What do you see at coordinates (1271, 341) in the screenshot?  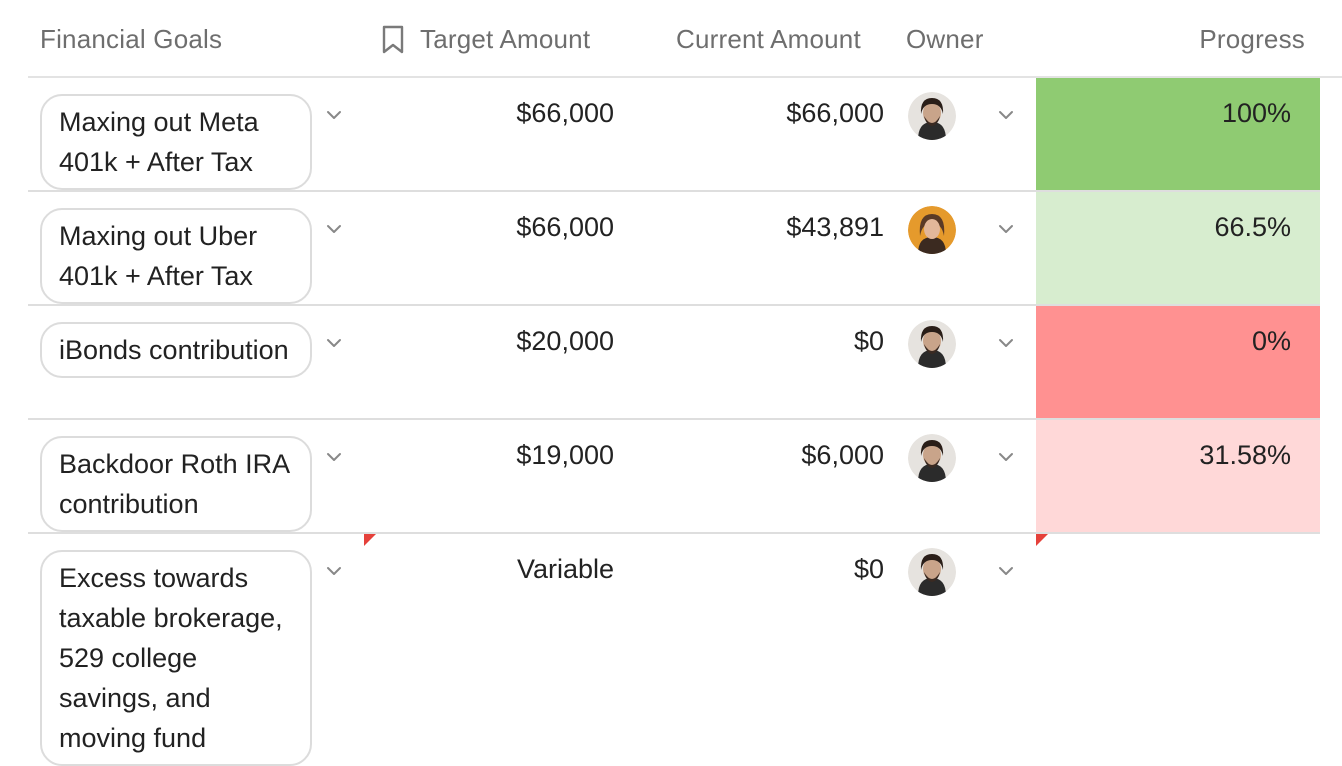 I see `progress-value: 0%` at bounding box center [1271, 341].